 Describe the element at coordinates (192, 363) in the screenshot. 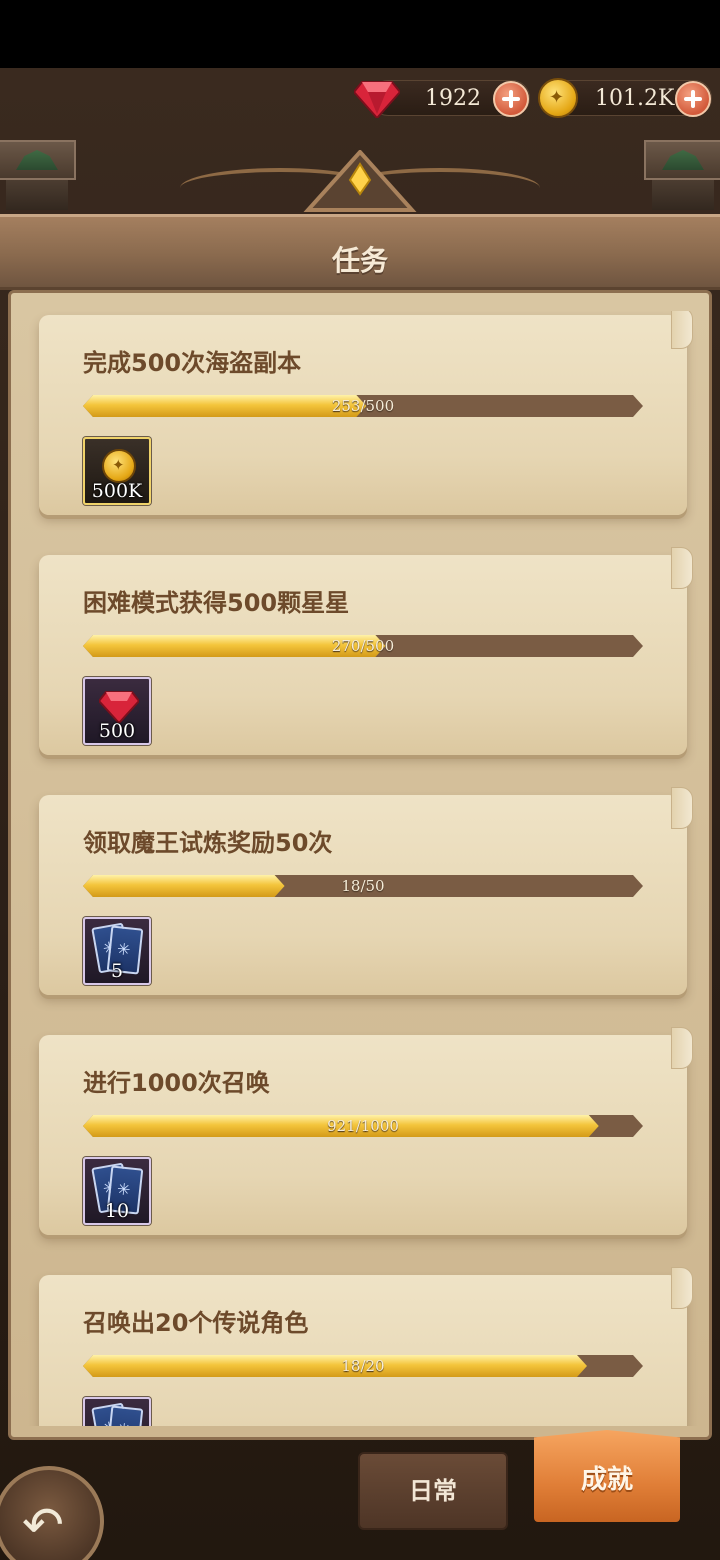

I see `task-title: 完成500次海盗副本` at that location.